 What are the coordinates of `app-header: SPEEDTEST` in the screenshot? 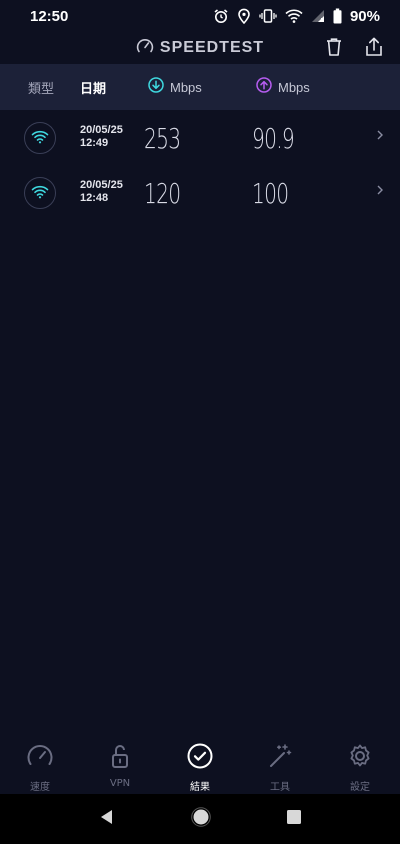 It's located at (200, 48).